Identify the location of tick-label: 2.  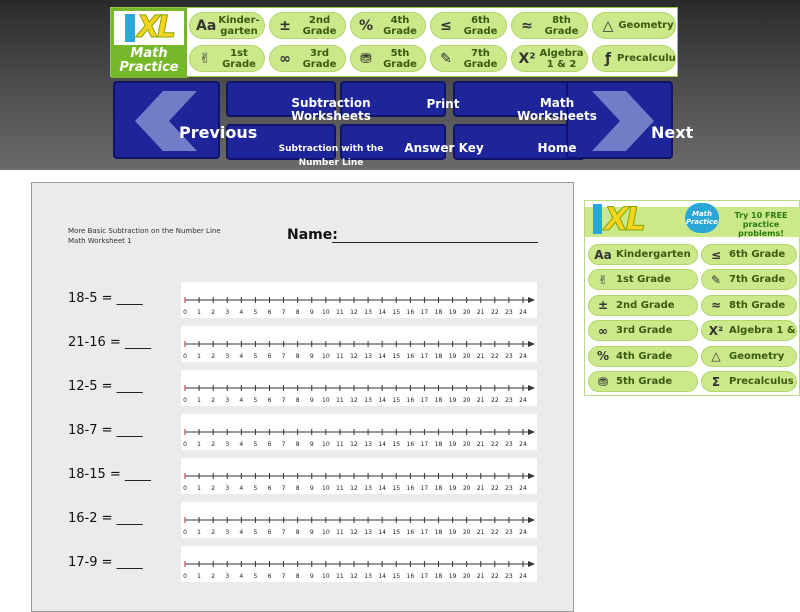
(213, 356).